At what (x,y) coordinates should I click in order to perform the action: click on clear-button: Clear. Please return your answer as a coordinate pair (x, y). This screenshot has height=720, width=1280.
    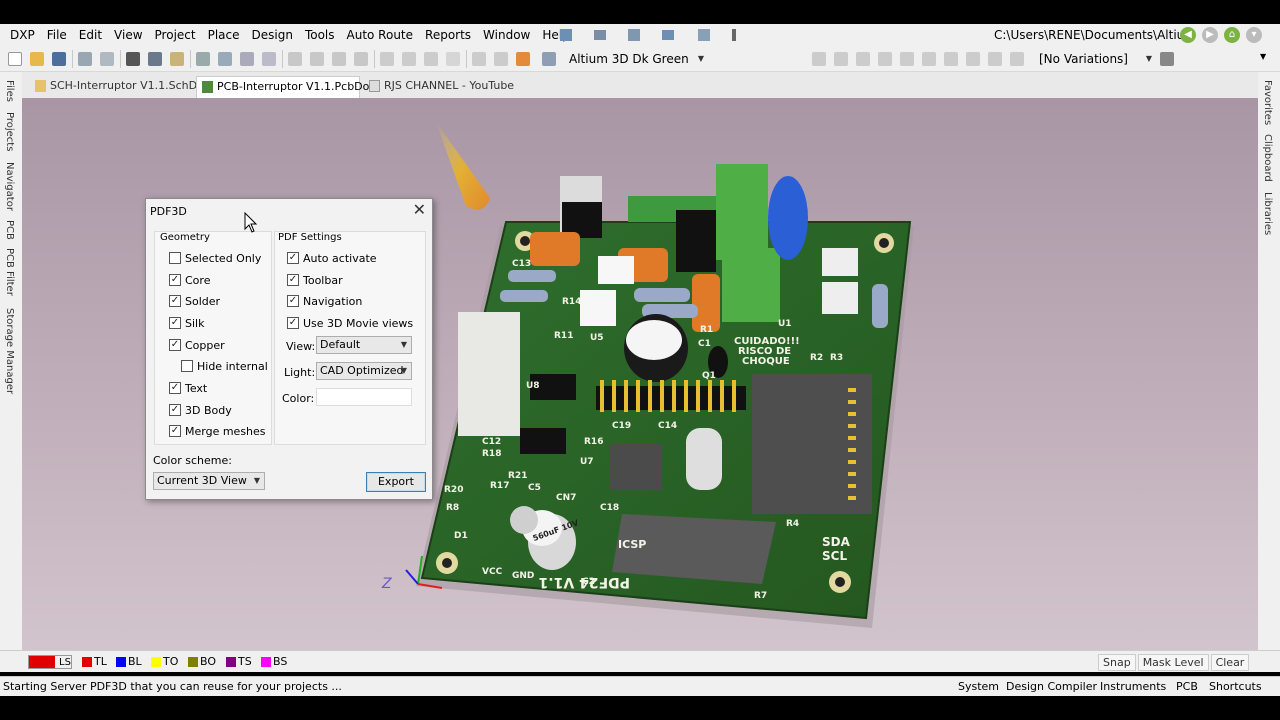
    Looking at the image, I should click on (1230, 662).